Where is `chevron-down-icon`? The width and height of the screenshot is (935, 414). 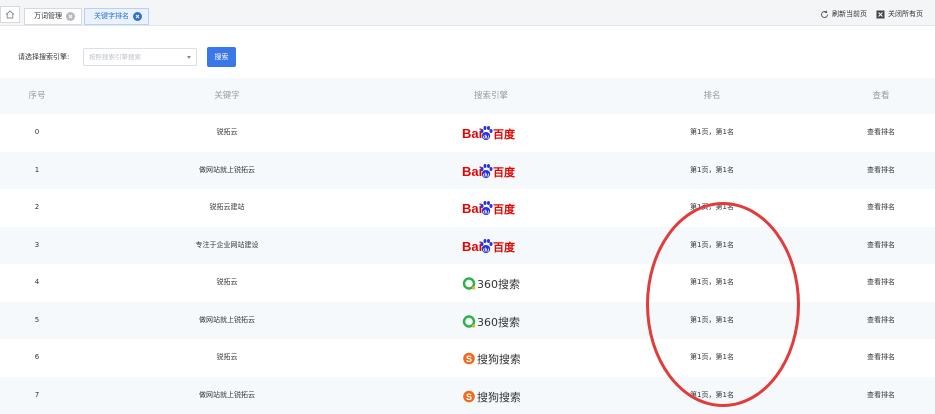
chevron-down-icon is located at coordinates (189, 57).